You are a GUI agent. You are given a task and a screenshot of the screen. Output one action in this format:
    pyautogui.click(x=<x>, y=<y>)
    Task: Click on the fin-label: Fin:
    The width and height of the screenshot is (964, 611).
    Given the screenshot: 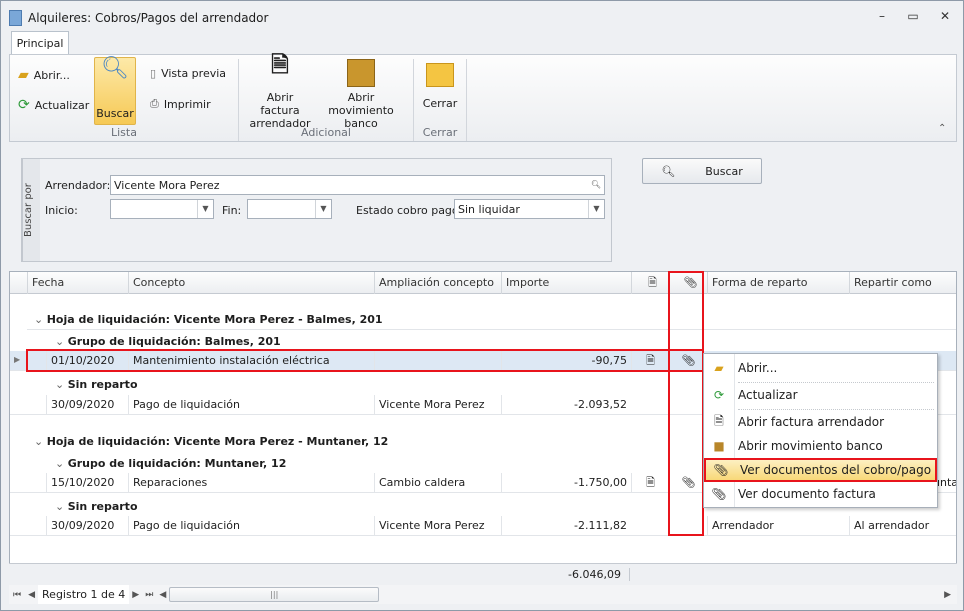 What is the action you would take?
    pyautogui.click(x=232, y=210)
    